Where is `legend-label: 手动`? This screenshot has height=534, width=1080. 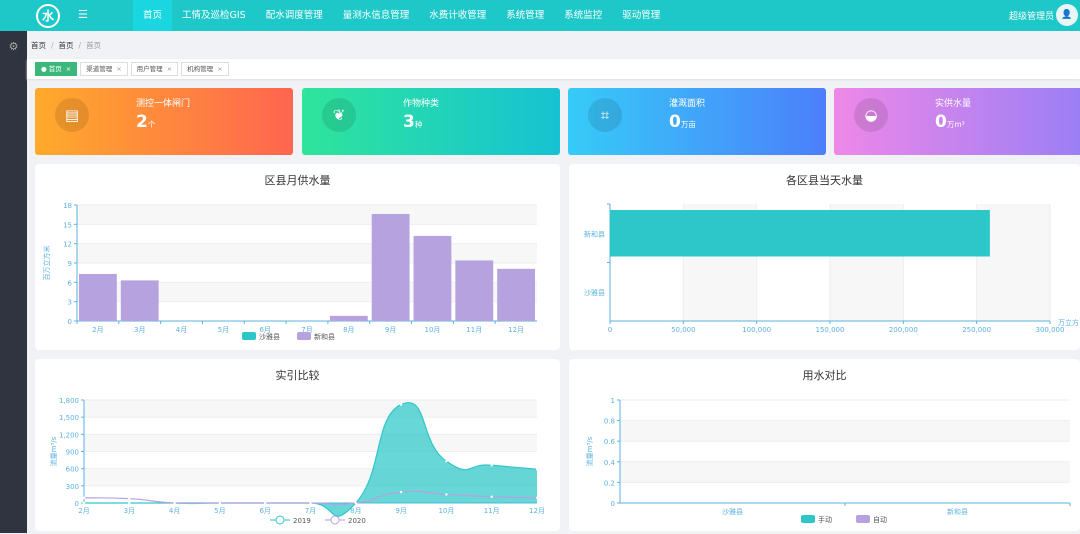 legend-label: 手动 is located at coordinates (825, 519).